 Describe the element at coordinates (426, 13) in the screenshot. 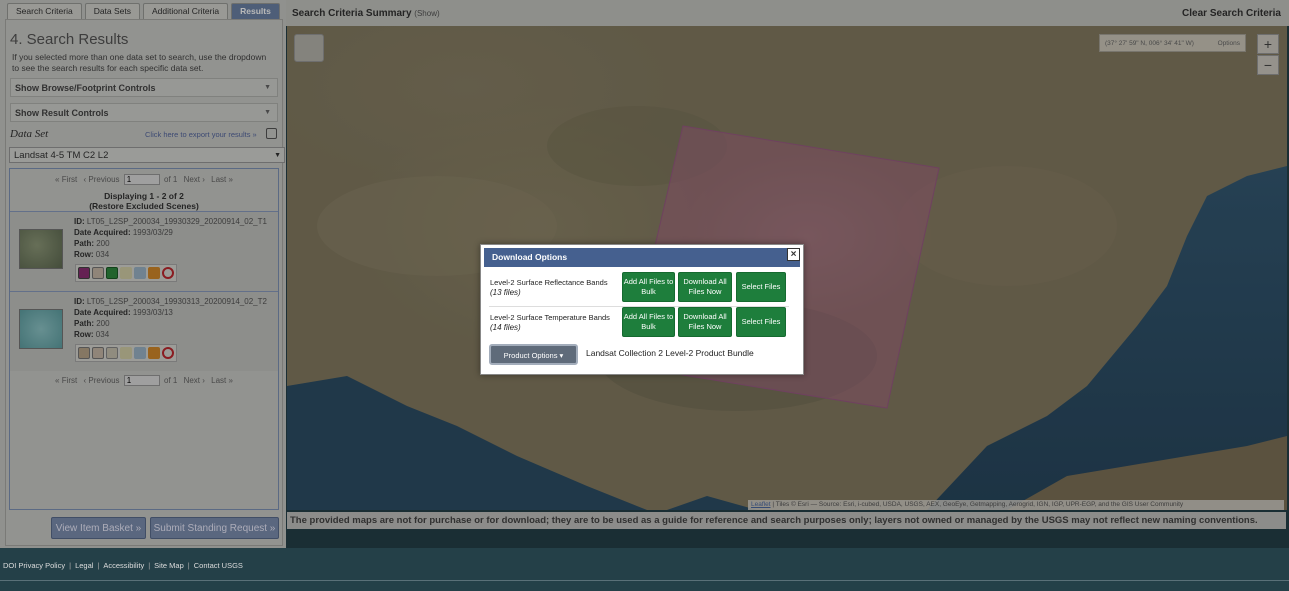

I see `show-summary-link: (Show)` at that location.